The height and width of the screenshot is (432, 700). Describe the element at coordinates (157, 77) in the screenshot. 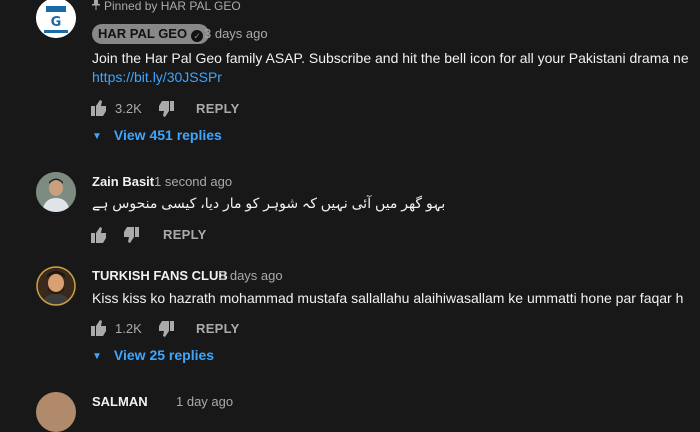

I see `comment-link: https://bit.ly/30JSSPr` at that location.